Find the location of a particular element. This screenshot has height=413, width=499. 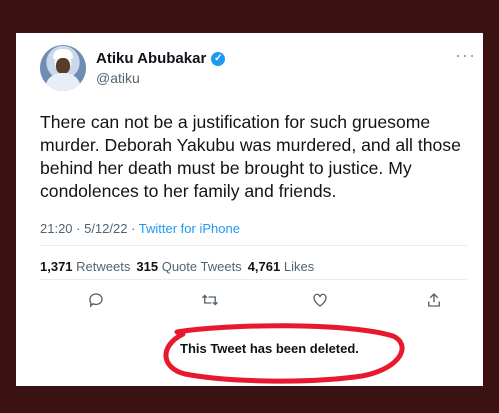

avatar is located at coordinates (63, 68).